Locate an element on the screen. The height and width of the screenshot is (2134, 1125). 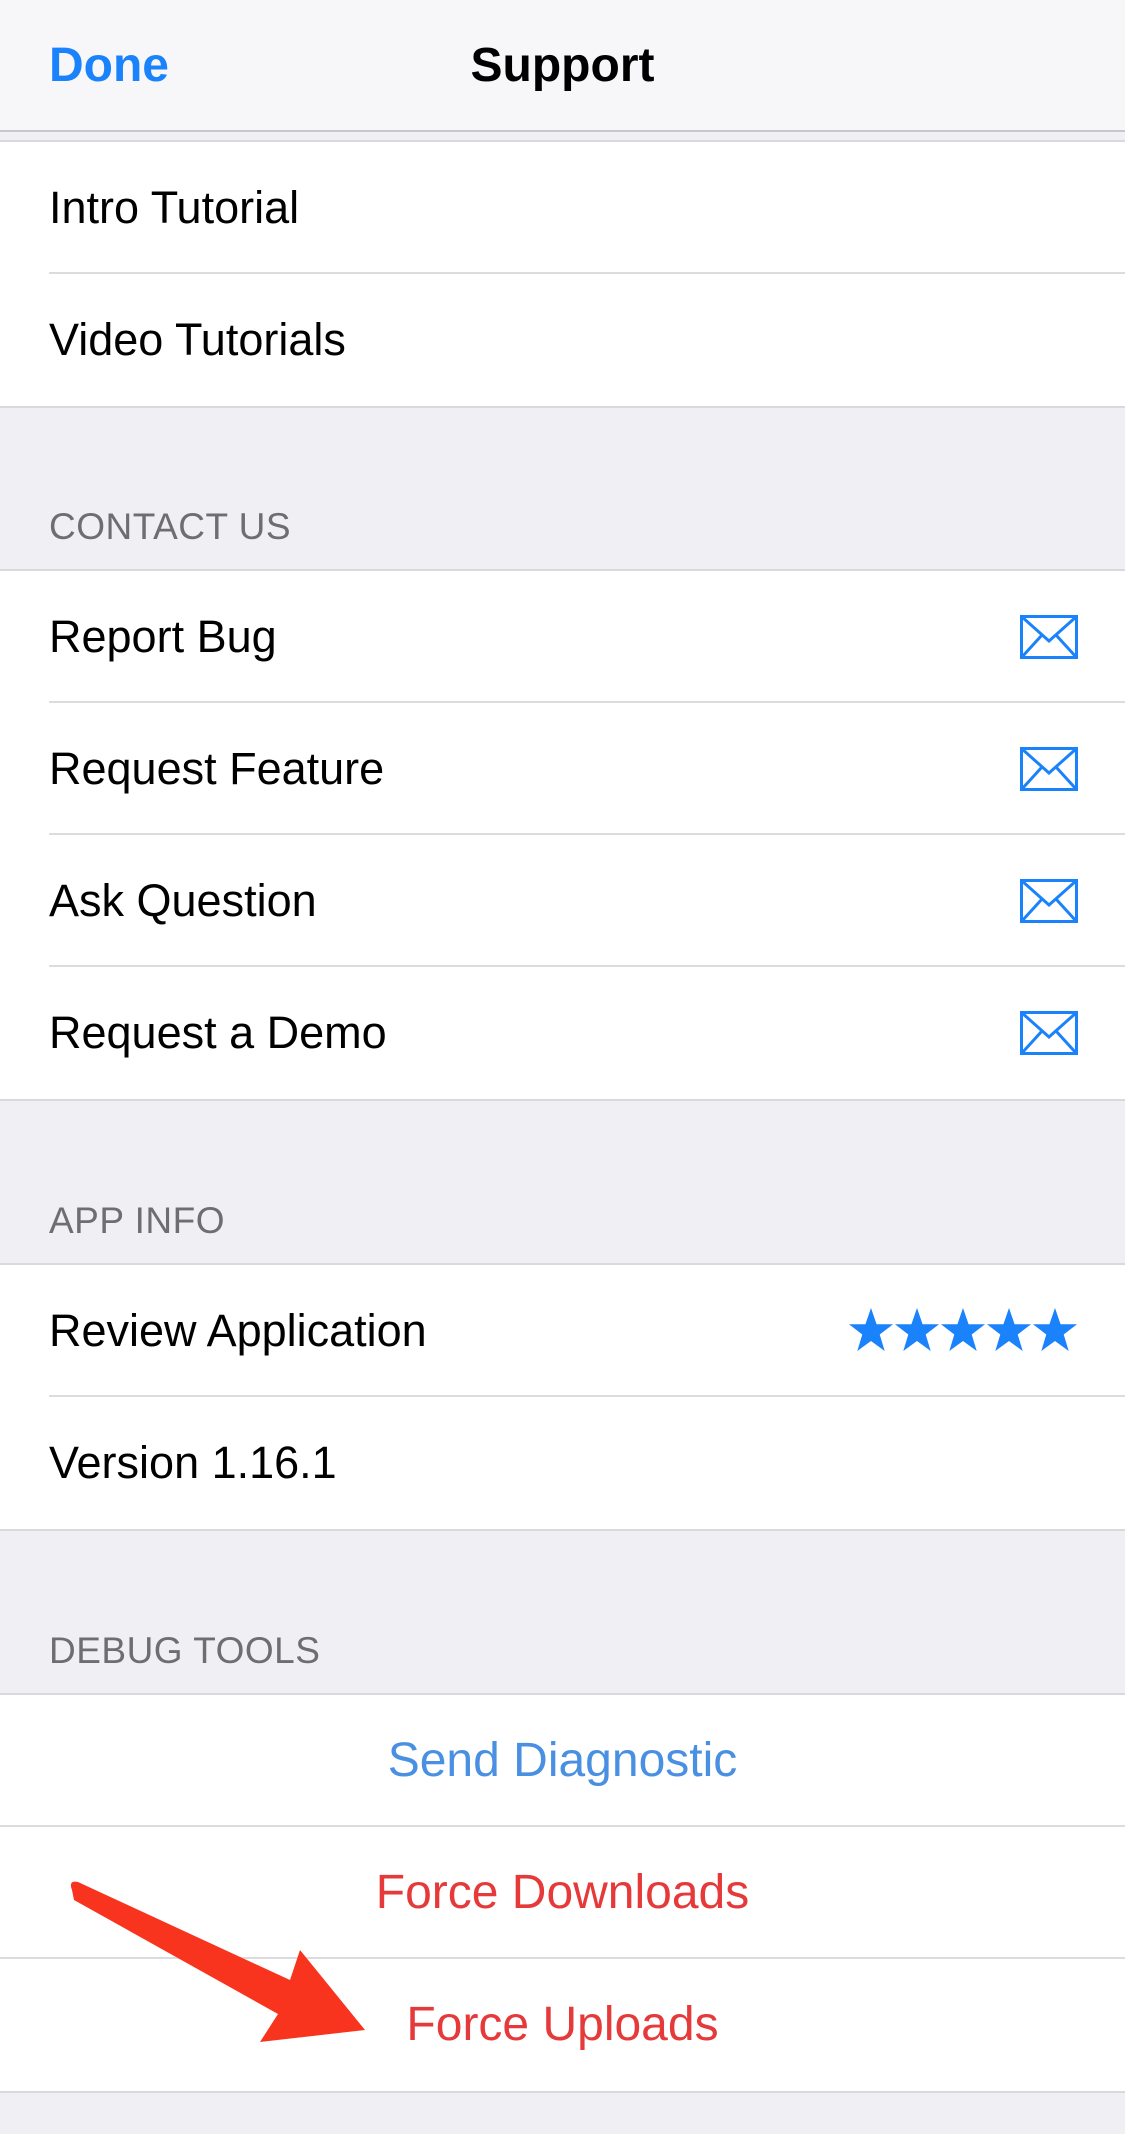
review-application-label: Review Application is located at coordinates (238, 1330).